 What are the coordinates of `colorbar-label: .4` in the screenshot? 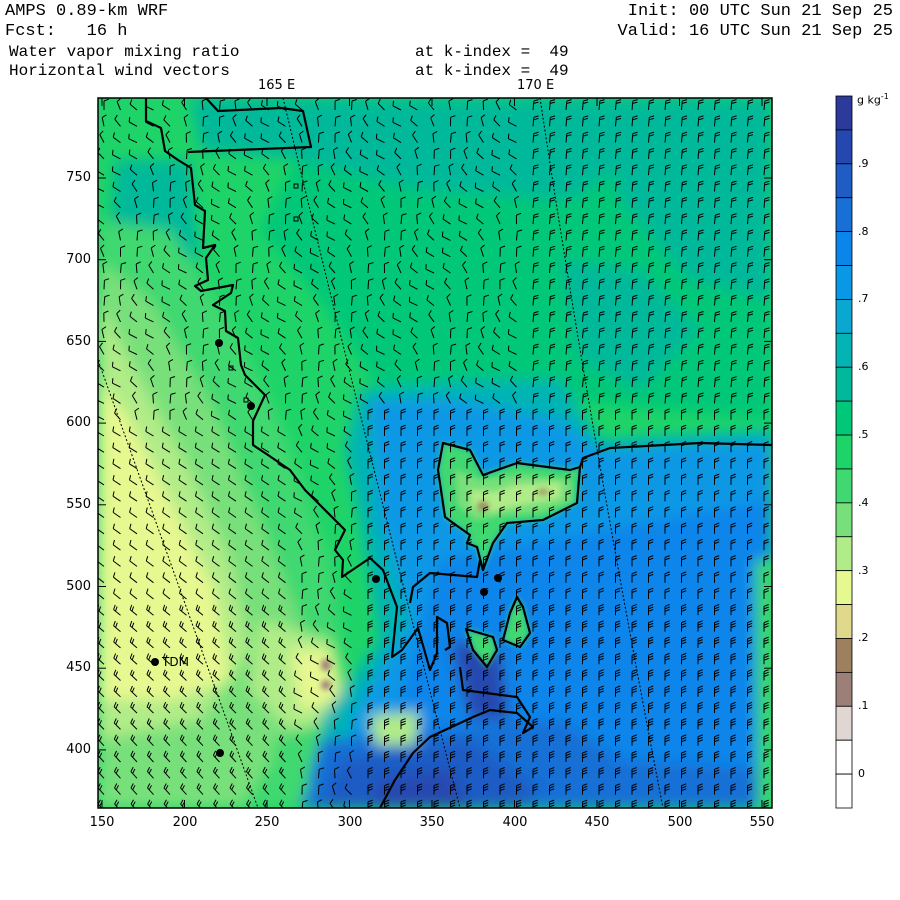 It's located at (863, 502).